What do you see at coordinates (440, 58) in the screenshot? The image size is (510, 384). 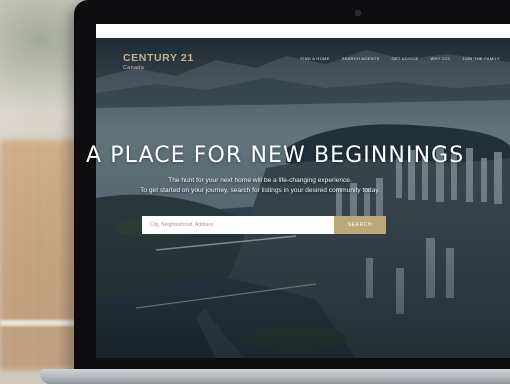 I see `nav-item-why-c21: WHY C21` at bounding box center [440, 58].